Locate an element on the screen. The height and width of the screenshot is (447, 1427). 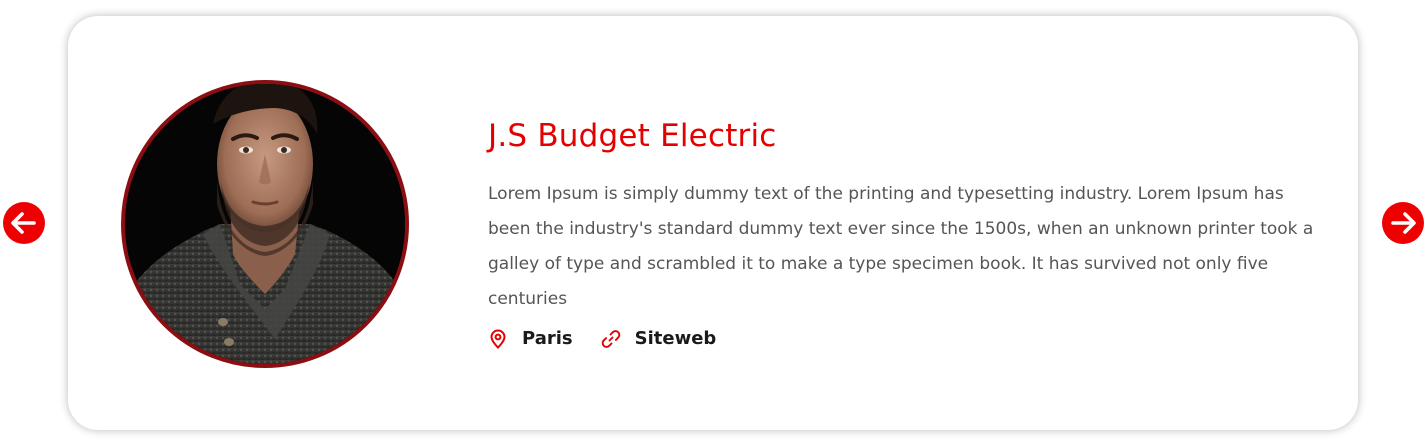
arrow-left-icon is located at coordinates (23, 223).